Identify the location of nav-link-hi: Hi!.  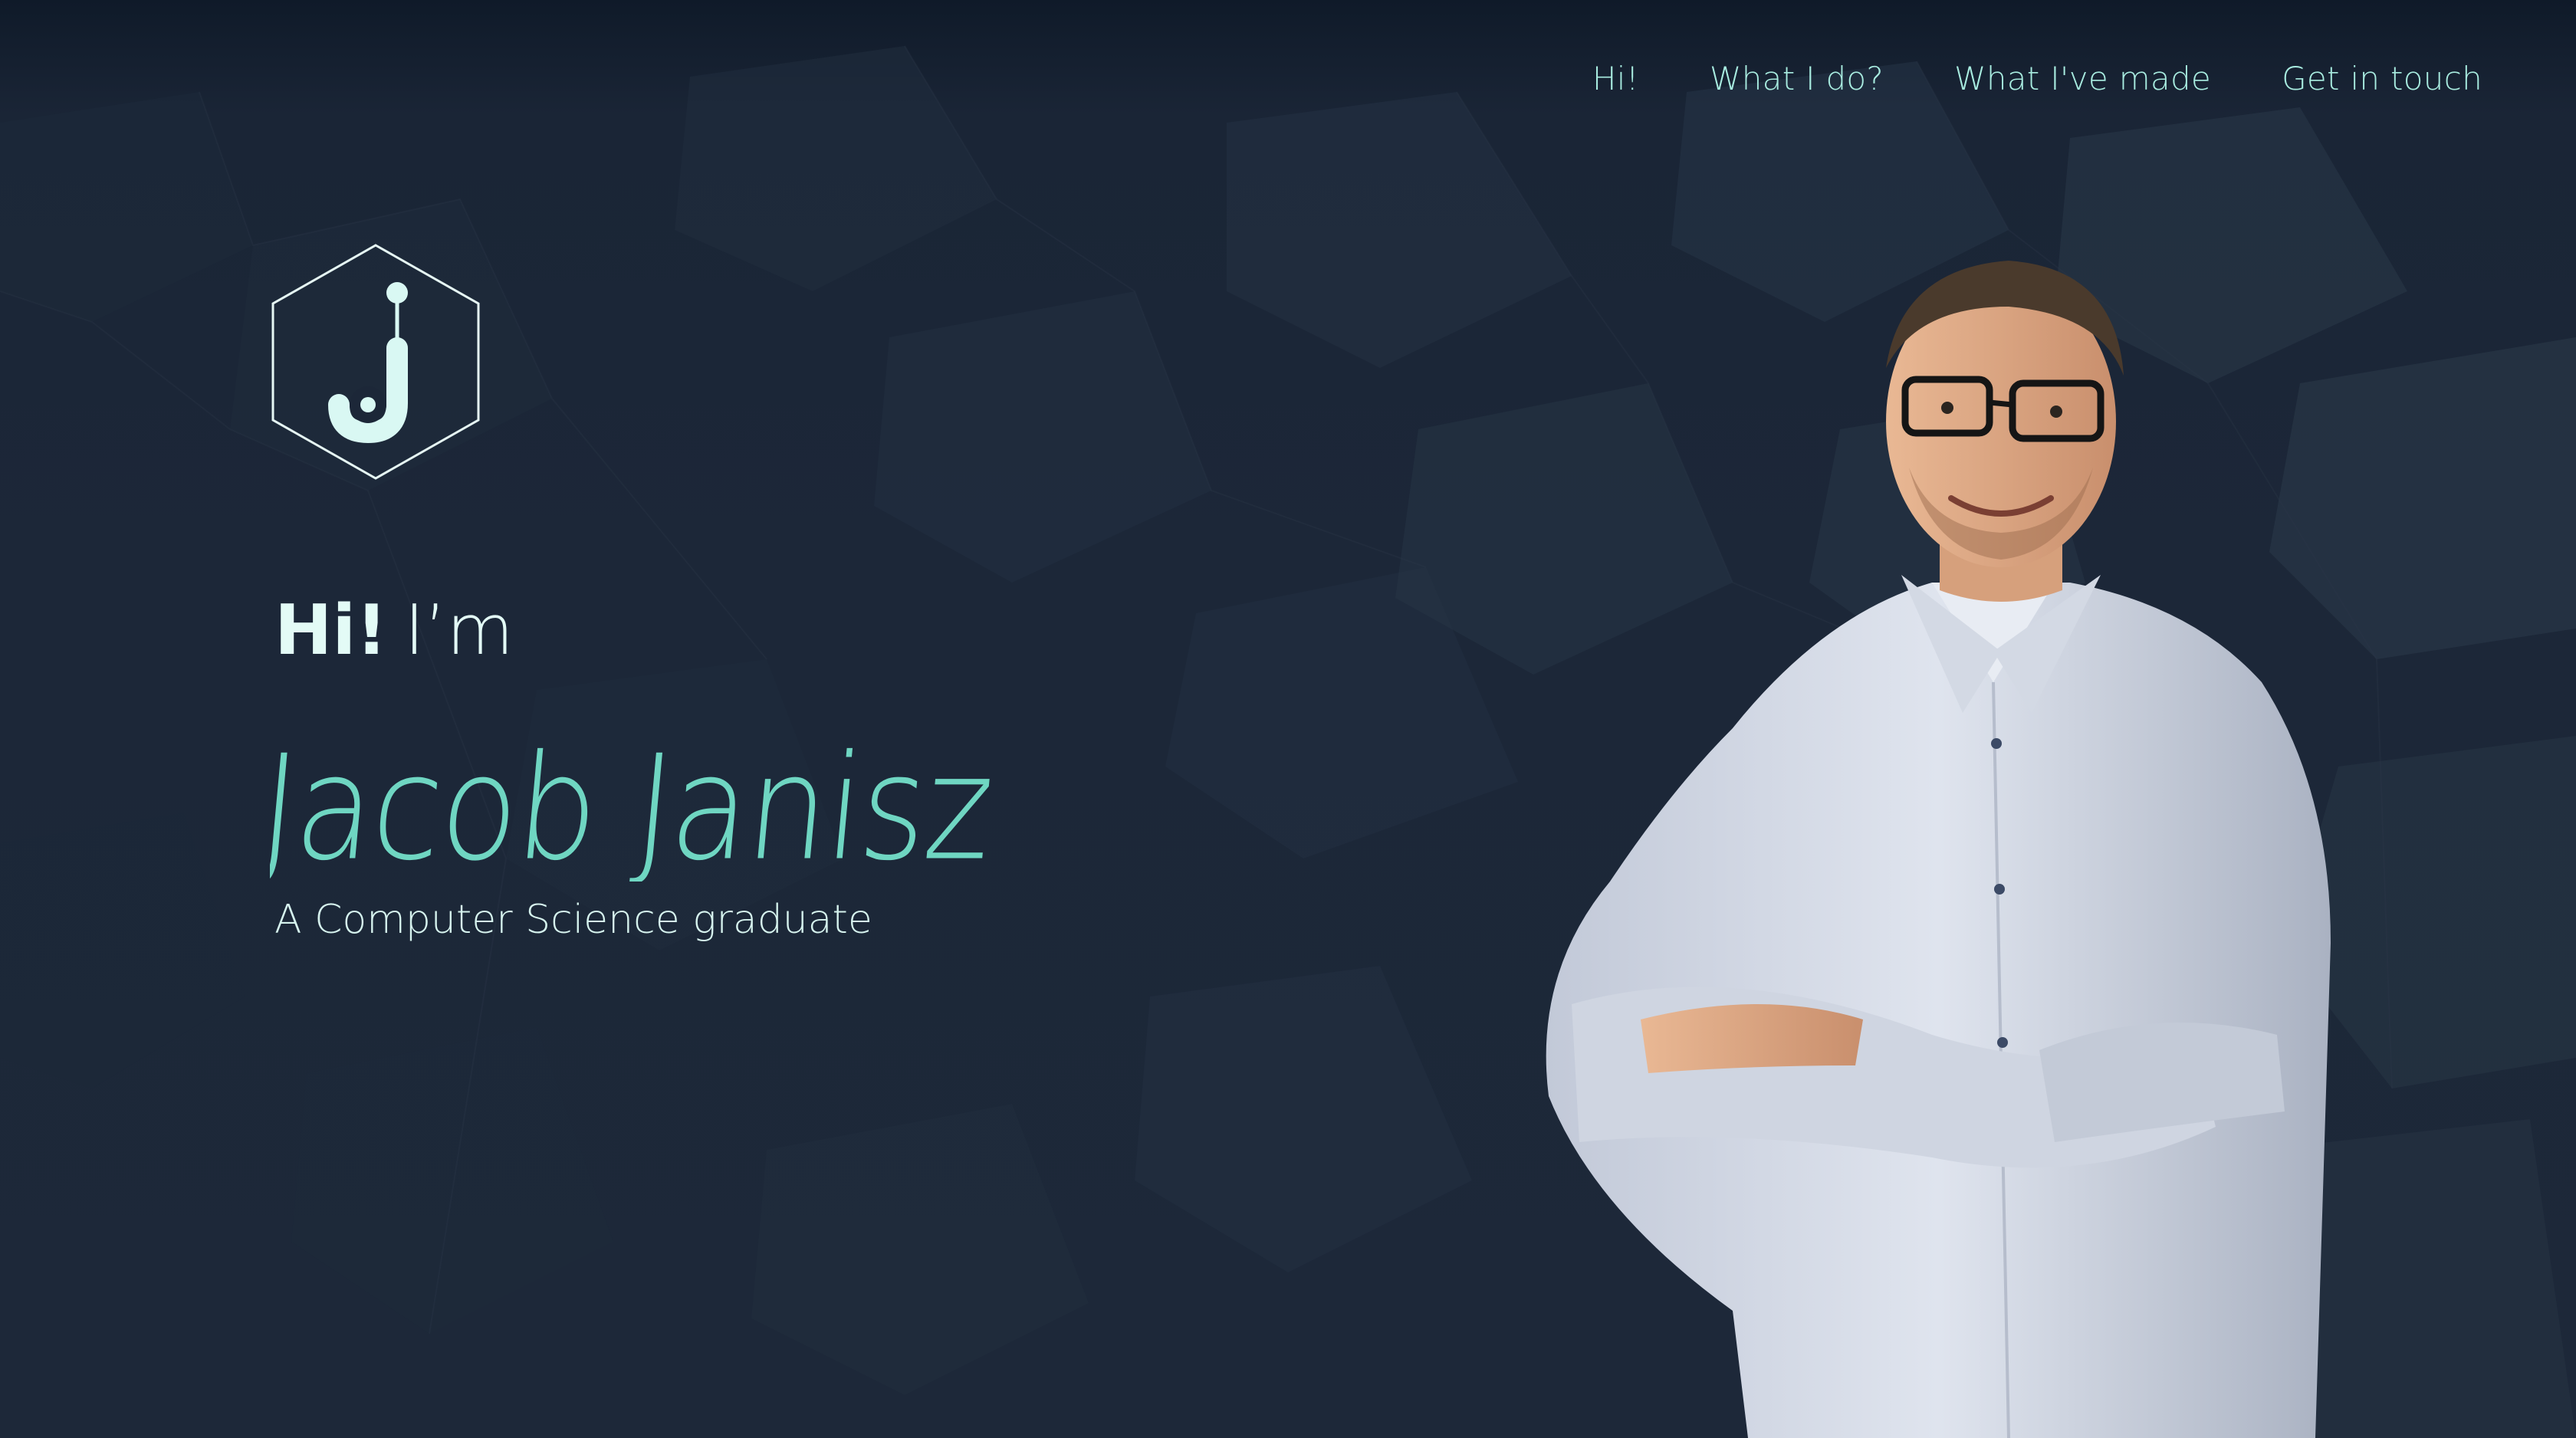
(1616, 78).